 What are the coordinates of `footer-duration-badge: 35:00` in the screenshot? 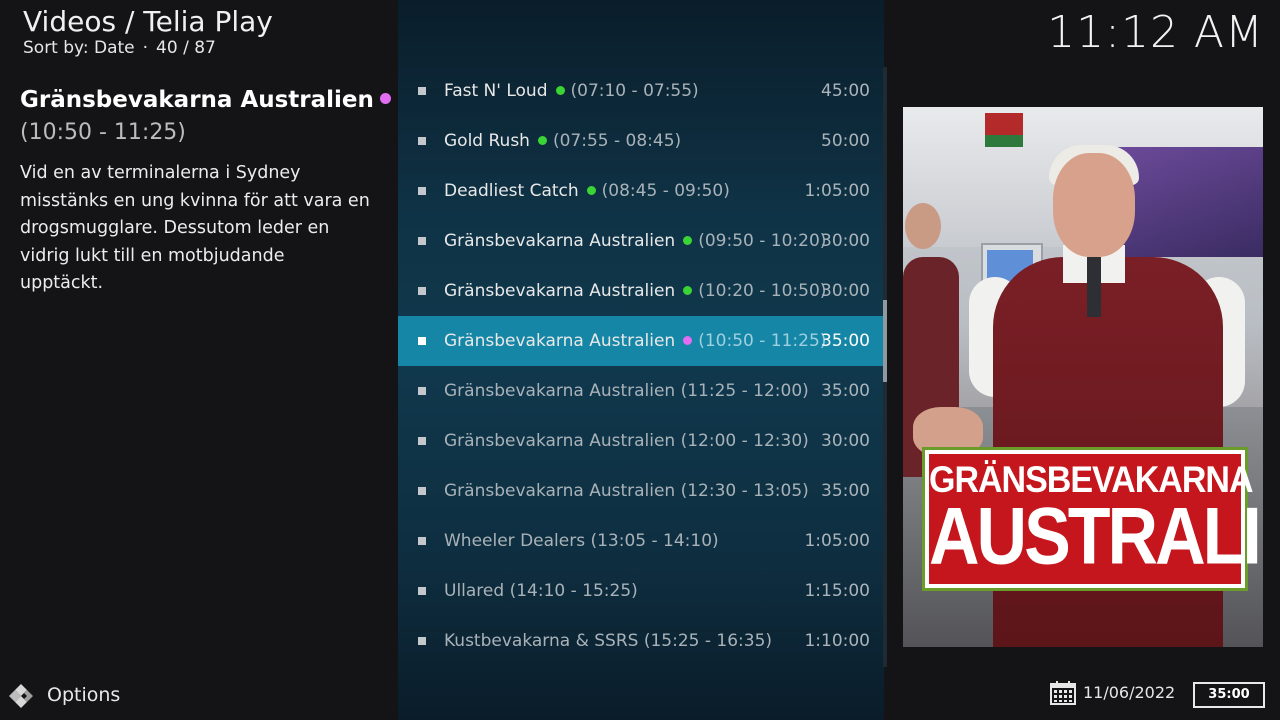 It's located at (1229, 695).